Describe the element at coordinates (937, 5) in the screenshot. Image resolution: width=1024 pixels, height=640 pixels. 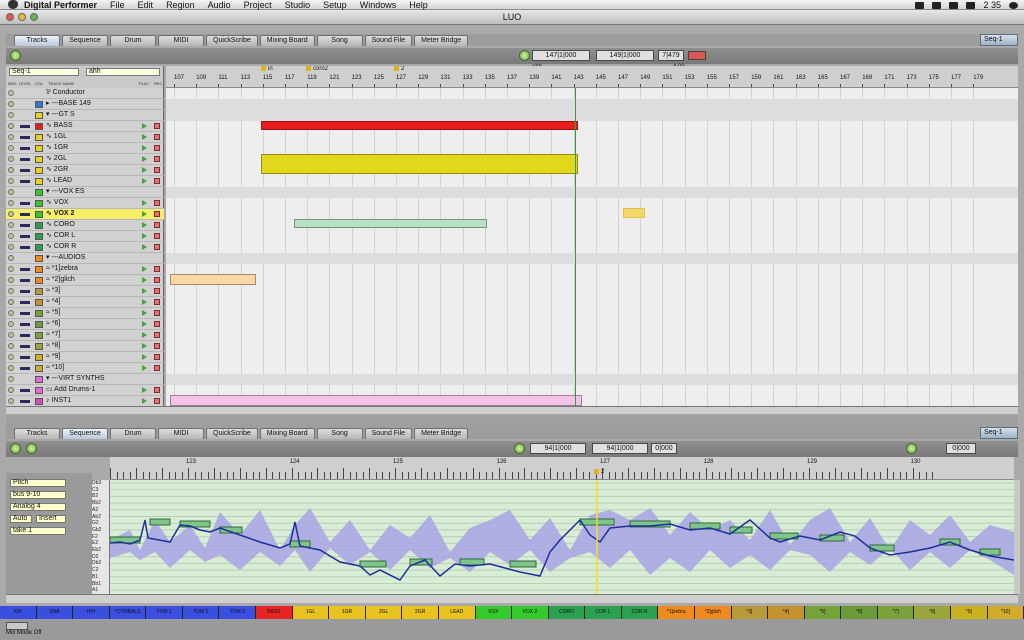
I see `volume-icon` at that location.